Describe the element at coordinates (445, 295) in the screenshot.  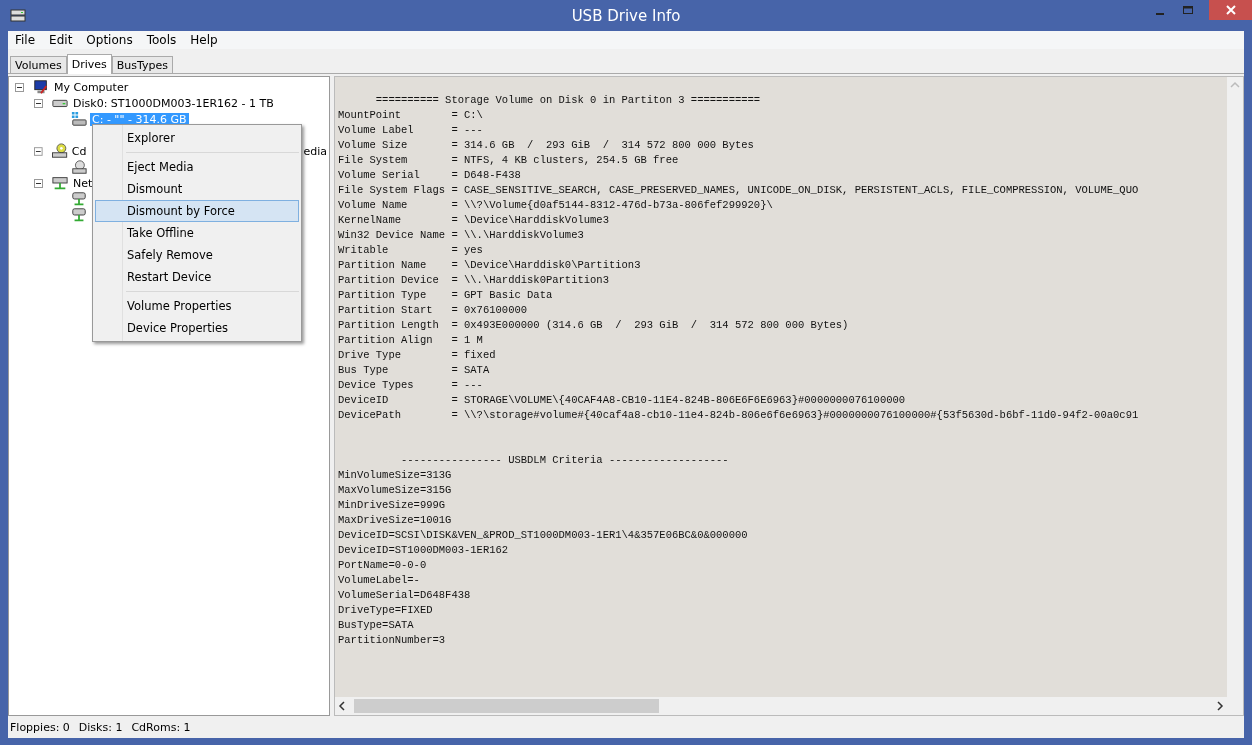
I see `detail-line: Partition Type = GPT Basic Data` at that location.